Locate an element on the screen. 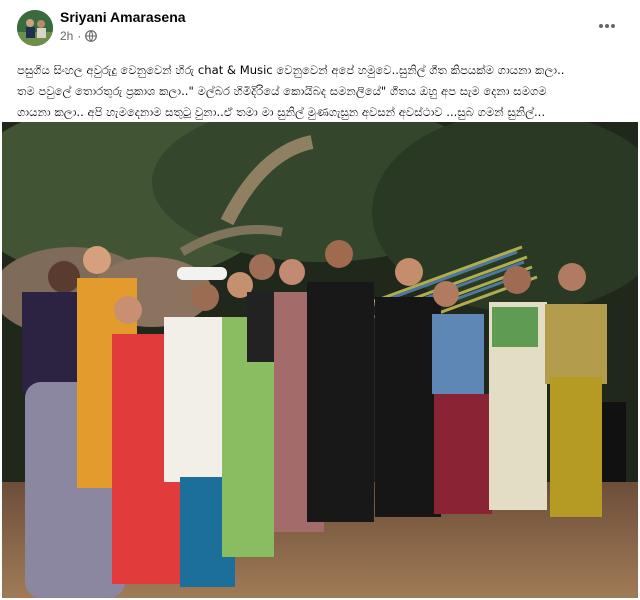  globe-icon is located at coordinates (91, 36).